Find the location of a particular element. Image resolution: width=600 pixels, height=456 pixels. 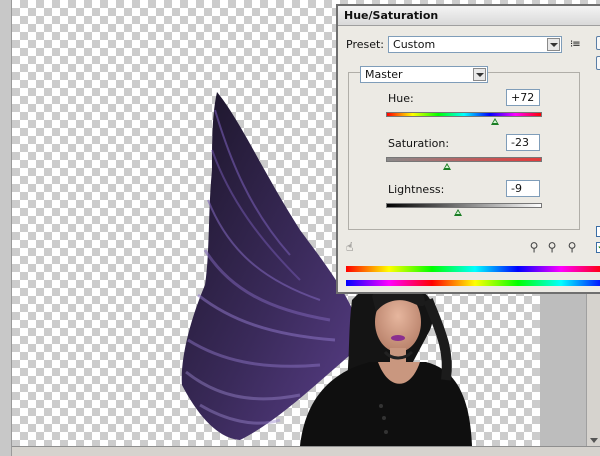

lightness-slider is located at coordinates (464, 205).